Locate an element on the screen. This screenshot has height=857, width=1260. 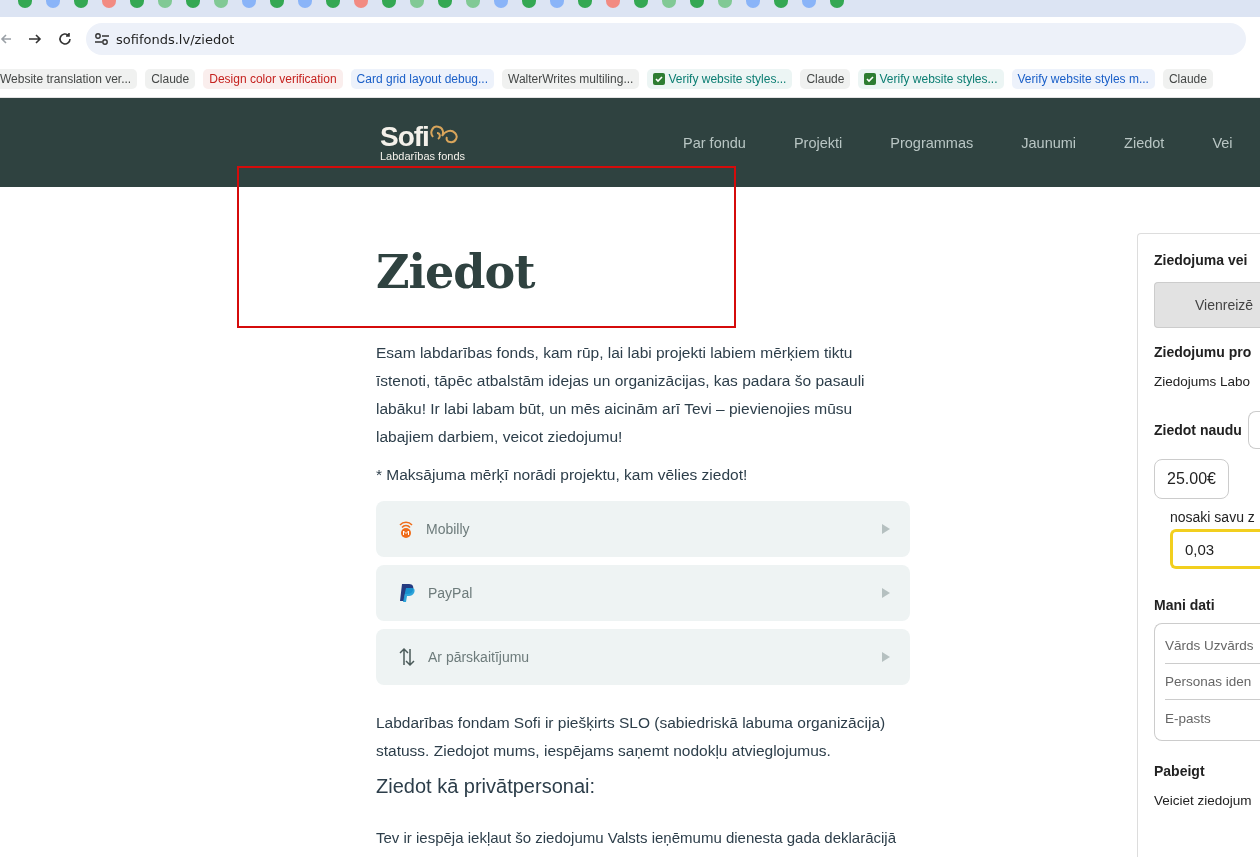
form-label: Ziedojuma vei is located at coordinates (1201, 260).